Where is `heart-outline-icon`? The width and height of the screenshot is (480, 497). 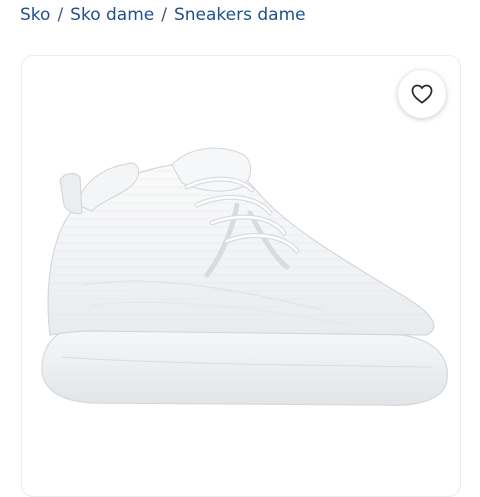 heart-outline-icon is located at coordinates (422, 94).